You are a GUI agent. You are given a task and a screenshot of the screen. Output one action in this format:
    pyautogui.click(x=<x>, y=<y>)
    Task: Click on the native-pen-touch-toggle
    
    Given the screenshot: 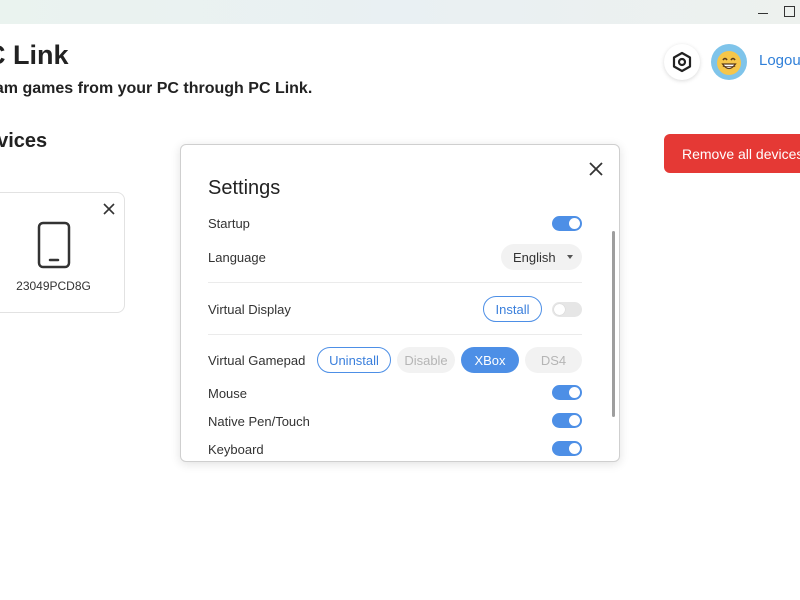 What is the action you would take?
    pyautogui.click(x=567, y=420)
    